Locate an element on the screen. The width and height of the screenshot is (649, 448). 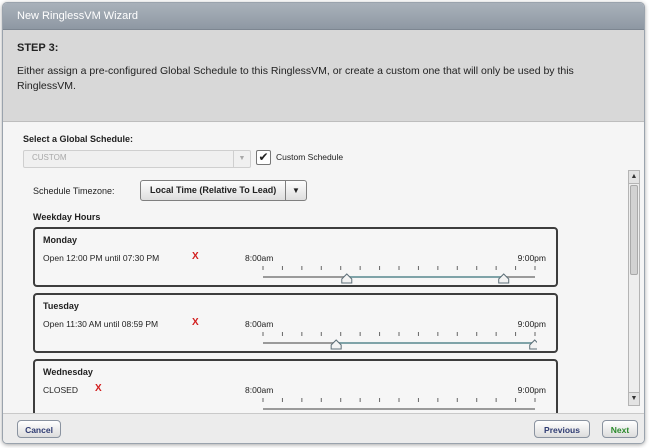
scrollbar-thumb is located at coordinates (634, 230).